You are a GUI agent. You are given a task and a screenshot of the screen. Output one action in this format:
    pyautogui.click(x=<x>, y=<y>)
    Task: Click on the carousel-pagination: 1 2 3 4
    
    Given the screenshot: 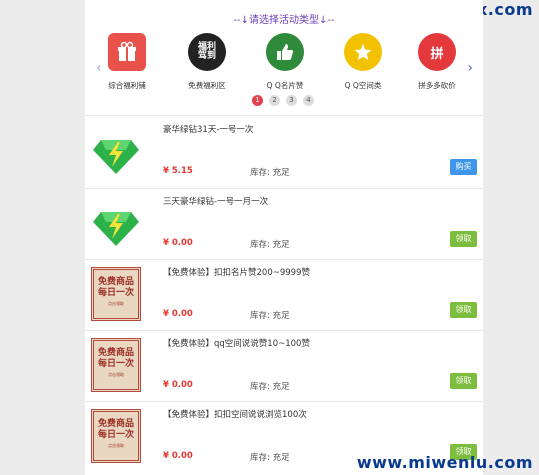 What is the action you would take?
    pyautogui.click(x=283, y=100)
    